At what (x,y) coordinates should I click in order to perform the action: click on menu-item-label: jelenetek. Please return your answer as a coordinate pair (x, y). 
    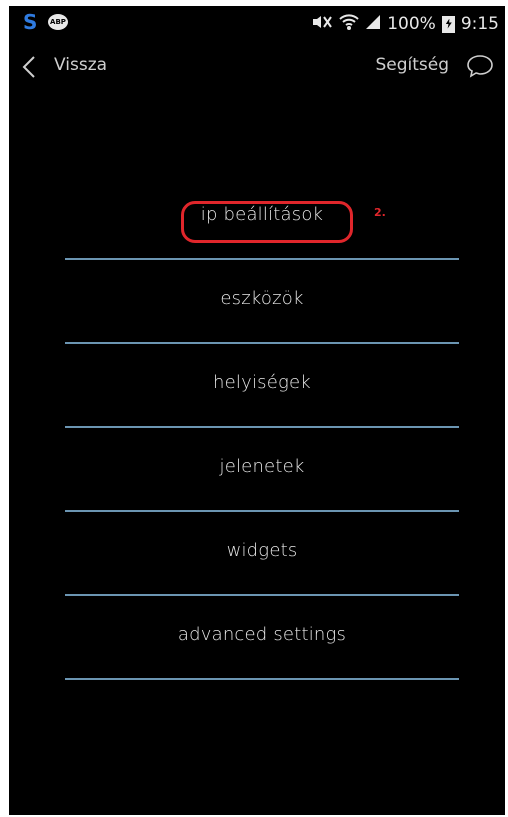
    Looking at the image, I should click on (262, 466).